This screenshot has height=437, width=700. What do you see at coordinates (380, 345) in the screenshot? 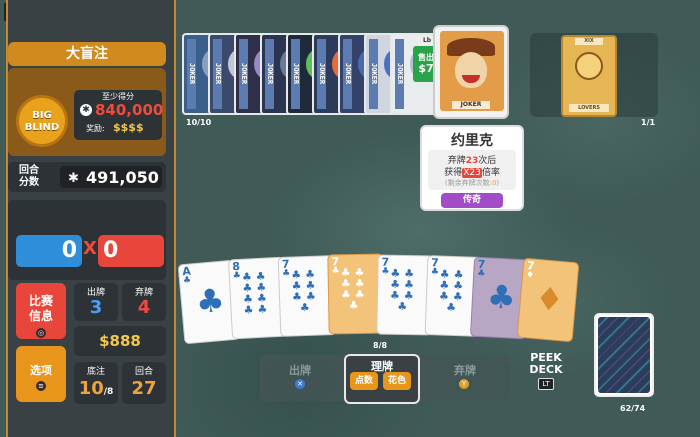
I see `hand-count: 8/8` at bounding box center [380, 345].